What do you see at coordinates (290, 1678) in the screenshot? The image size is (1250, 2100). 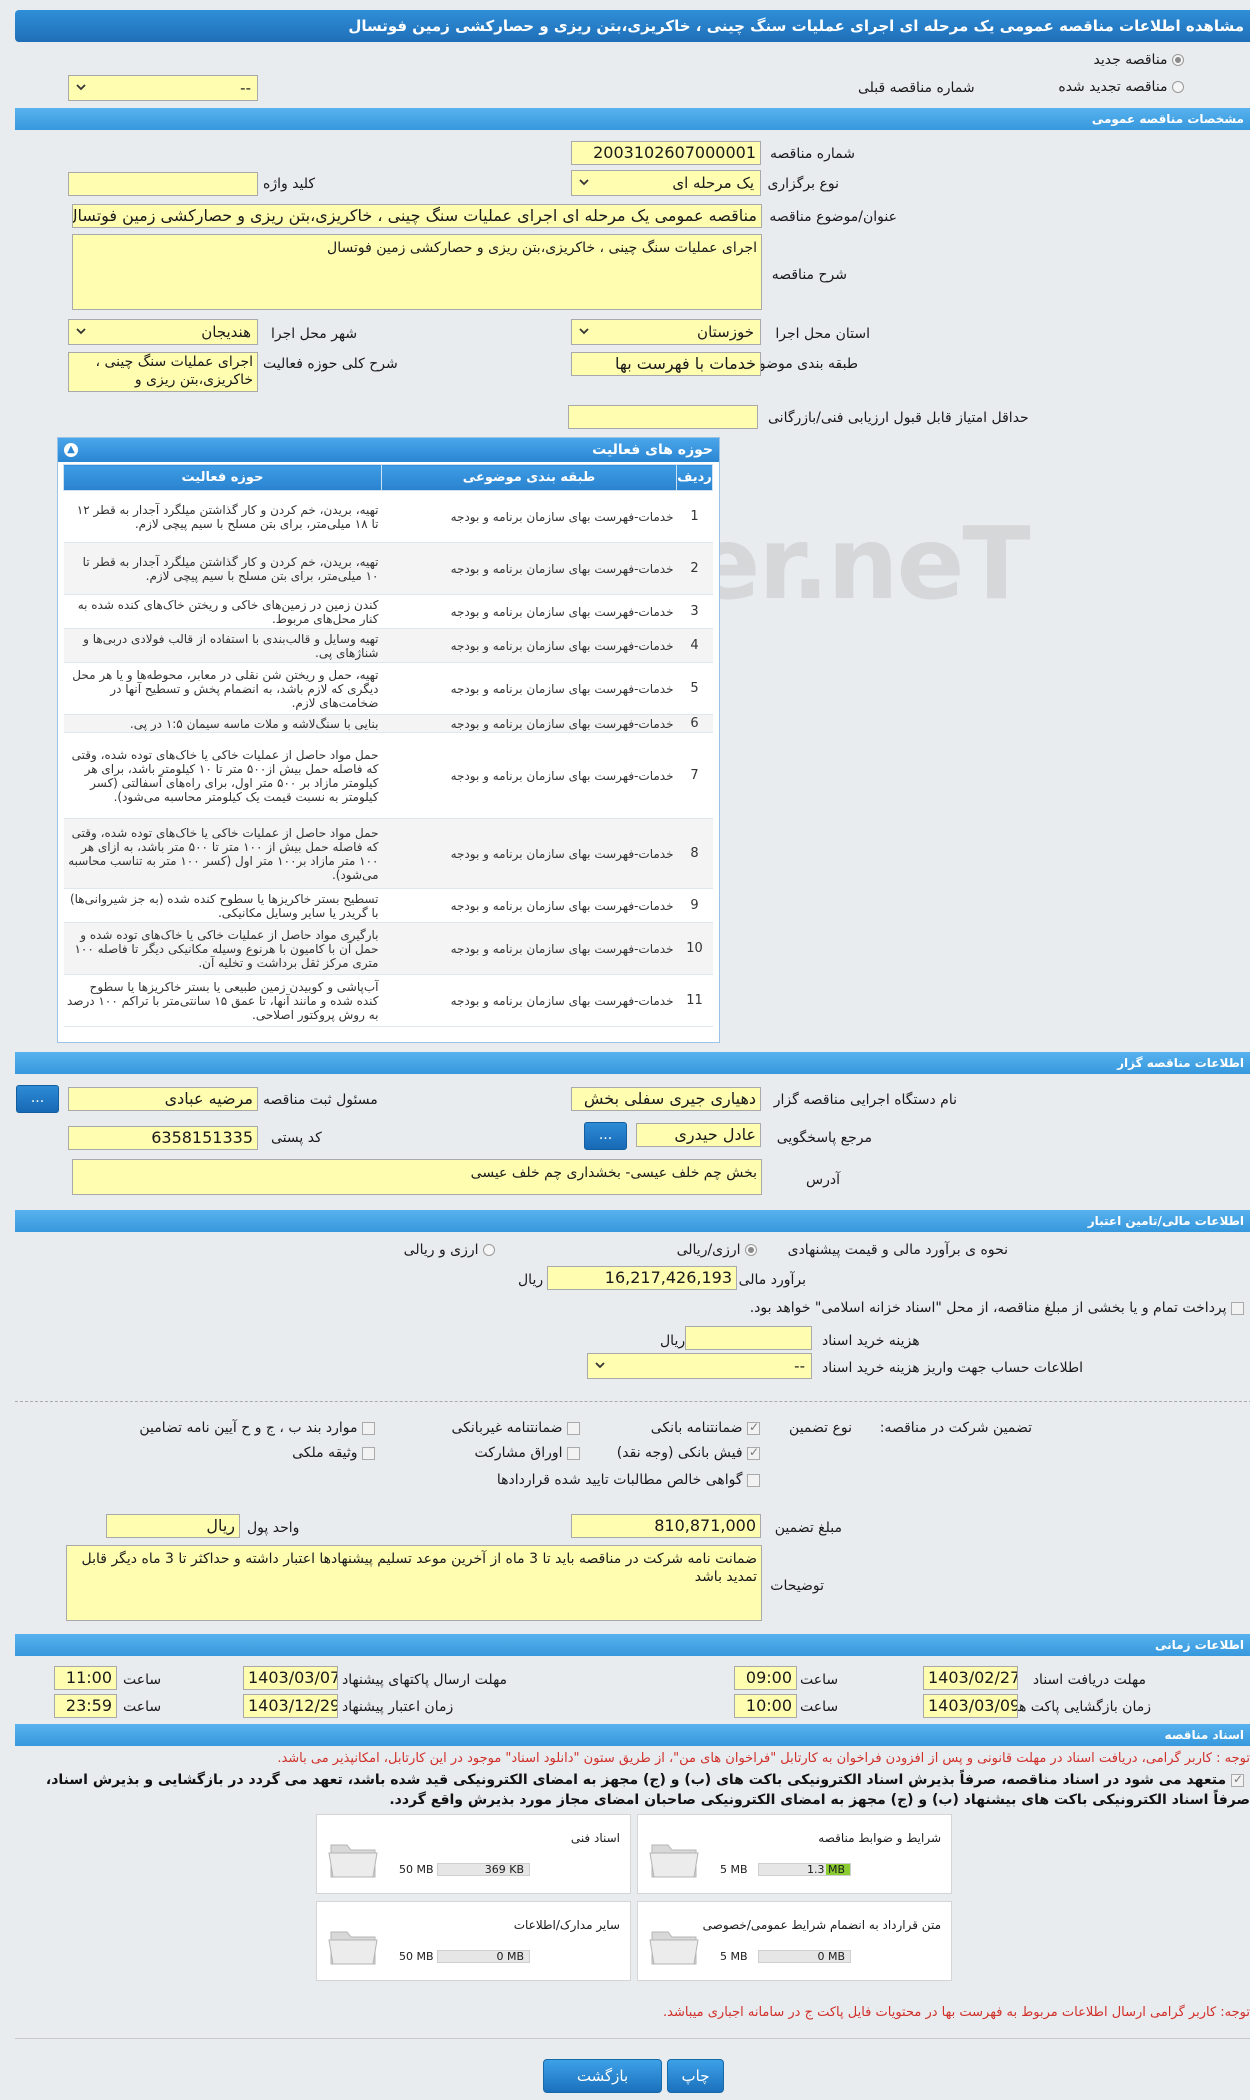 I see `send-date-field: 1403/03/07` at bounding box center [290, 1678].